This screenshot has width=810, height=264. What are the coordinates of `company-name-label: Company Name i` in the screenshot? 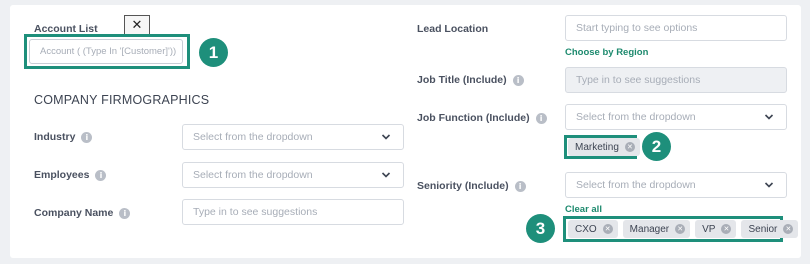 It's located at (82, 213).